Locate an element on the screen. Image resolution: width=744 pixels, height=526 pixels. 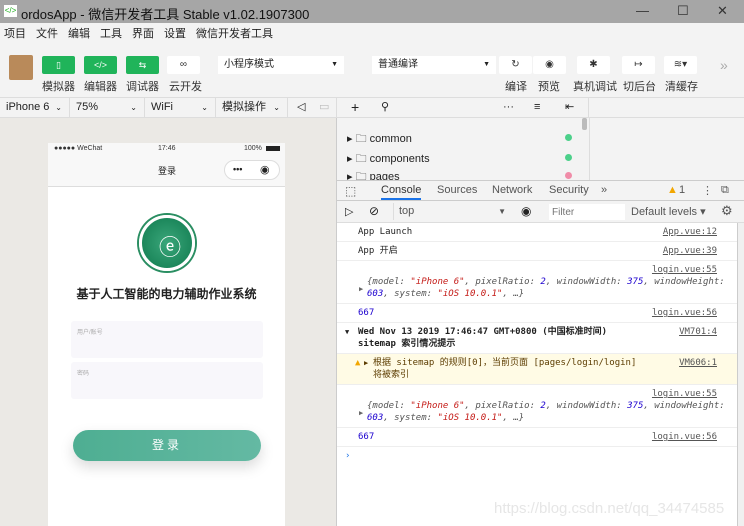
clear-console-icon: ⊘ is located at coordinates (374, 211).